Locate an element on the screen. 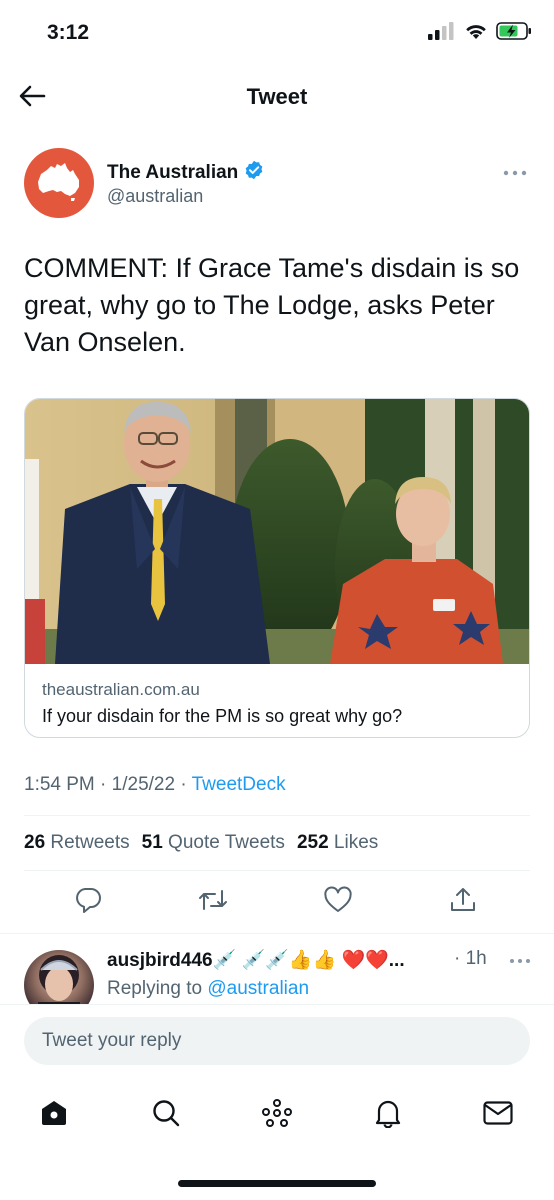  reply-button is located at coordinates (88, 902).